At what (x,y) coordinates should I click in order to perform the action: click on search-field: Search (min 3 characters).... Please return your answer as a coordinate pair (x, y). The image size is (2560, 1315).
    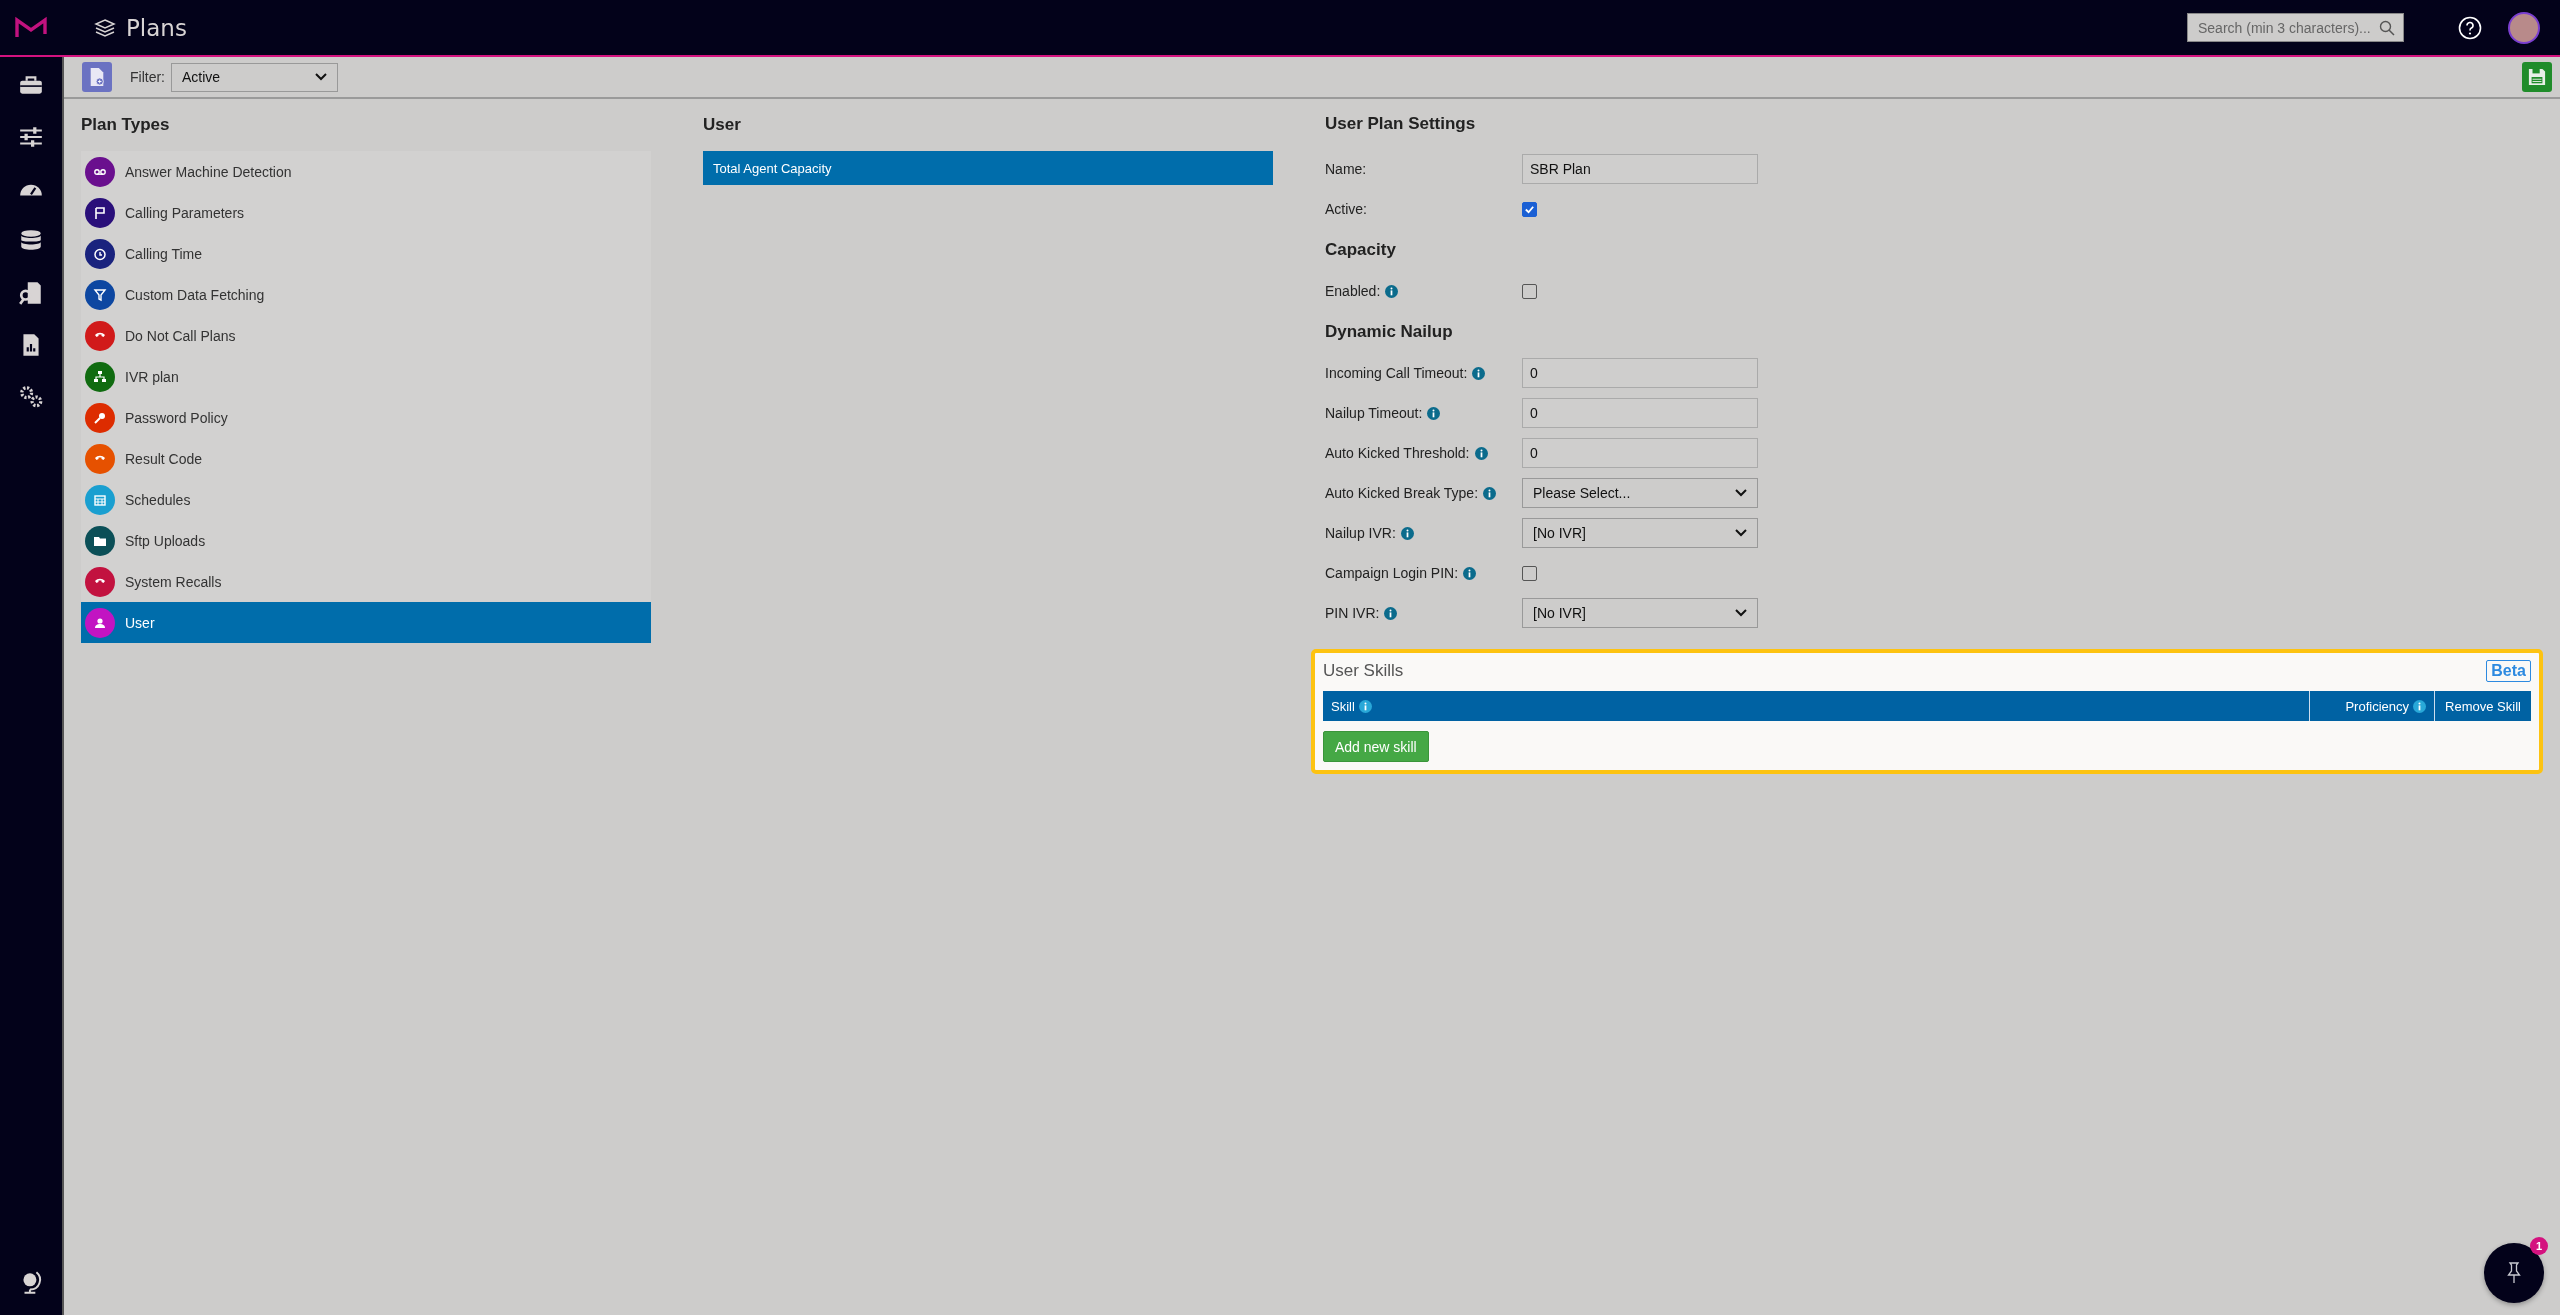
    Looking at the image, I should click on (2295, 27).